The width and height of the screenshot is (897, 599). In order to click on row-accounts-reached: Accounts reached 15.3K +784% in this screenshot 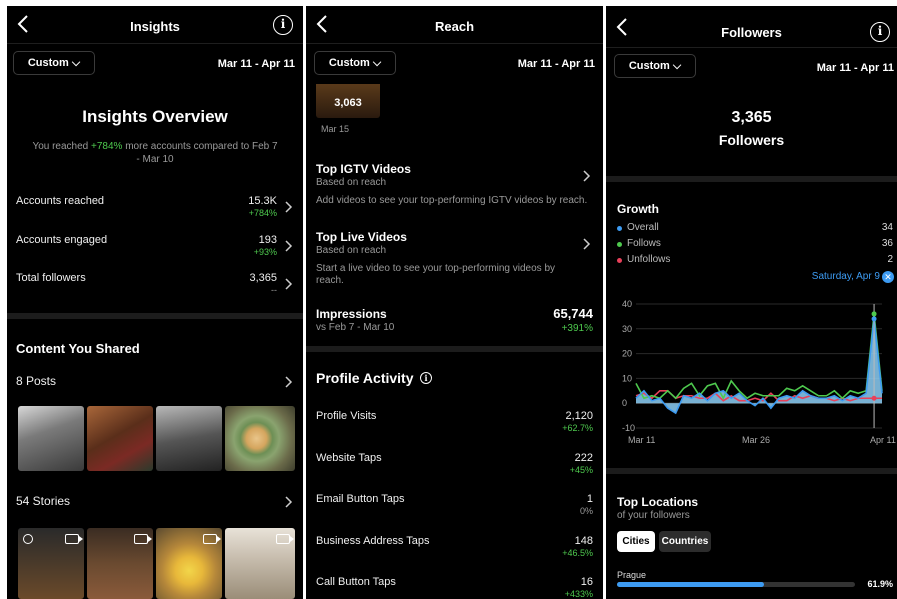, I will do `click(155, 207)`.